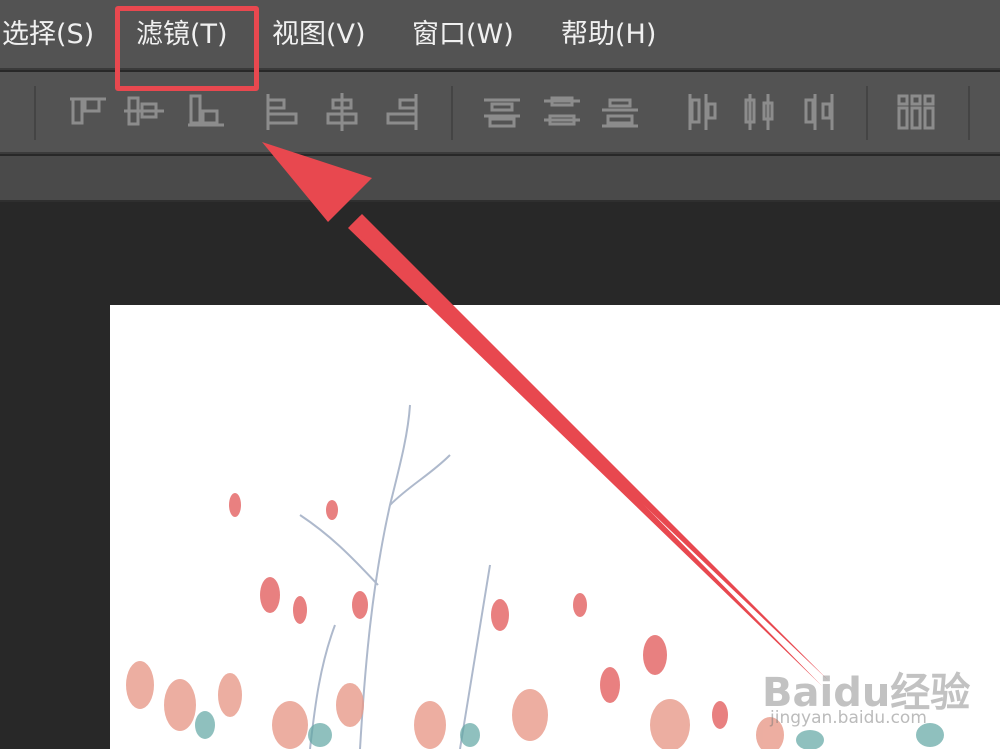 Image resolution: width=1000 pixels, height=749 pixels. Describe the element at coordinates (88, 112) in the screenshot. I see `align-top-edges-icon` at that location.